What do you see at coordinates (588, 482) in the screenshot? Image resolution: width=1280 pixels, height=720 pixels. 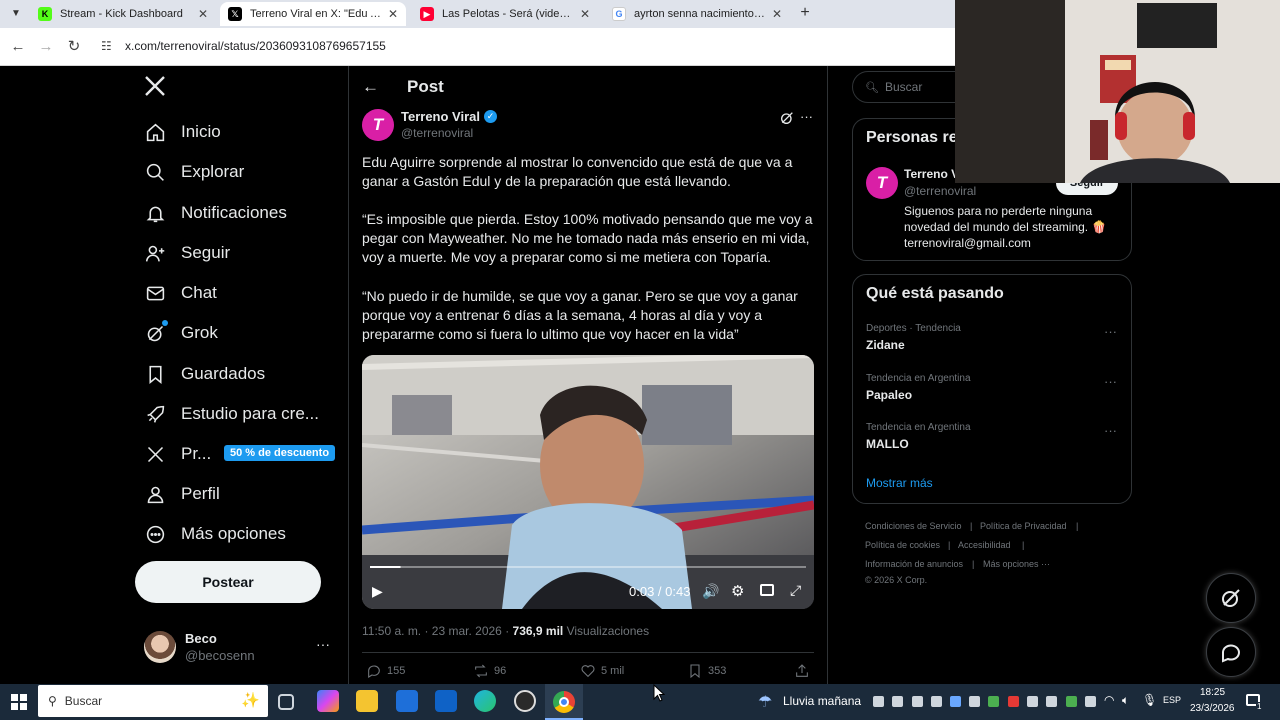 I see `video-player: ▶ 0:03 / 0:43 🔊 ⚙ ⤢` at bounding box center [588, 482].